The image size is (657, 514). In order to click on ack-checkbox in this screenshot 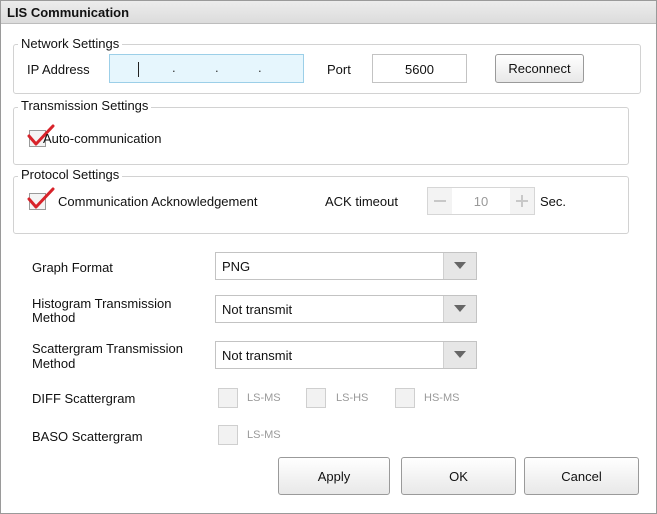, I will do `click(41, 198)`.